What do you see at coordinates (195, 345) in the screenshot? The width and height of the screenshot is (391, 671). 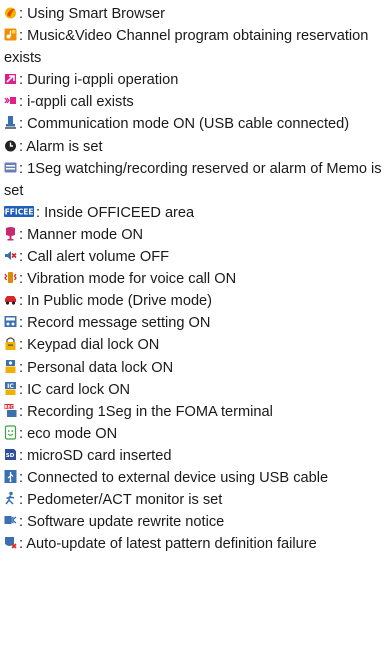 I see `list-item: : Keypad dial lock ON` at bounding box center [195, 345].